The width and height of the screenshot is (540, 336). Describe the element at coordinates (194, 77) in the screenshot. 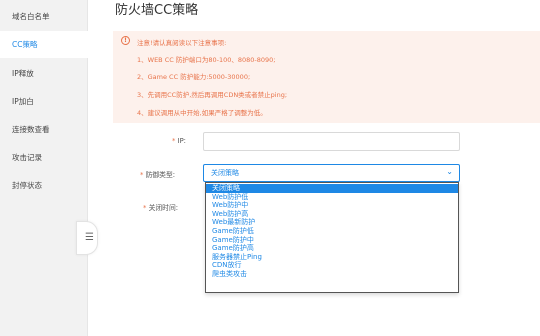

I see `notice-line-2: 2、Game CC 防护能力:5000-30000;` at that location.